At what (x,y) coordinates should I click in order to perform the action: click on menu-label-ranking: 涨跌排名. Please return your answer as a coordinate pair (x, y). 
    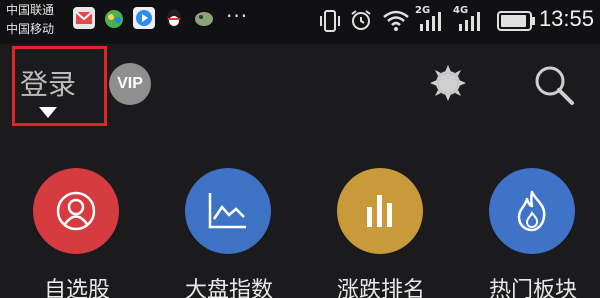
    Looking at the image, I should click on (380, 288).